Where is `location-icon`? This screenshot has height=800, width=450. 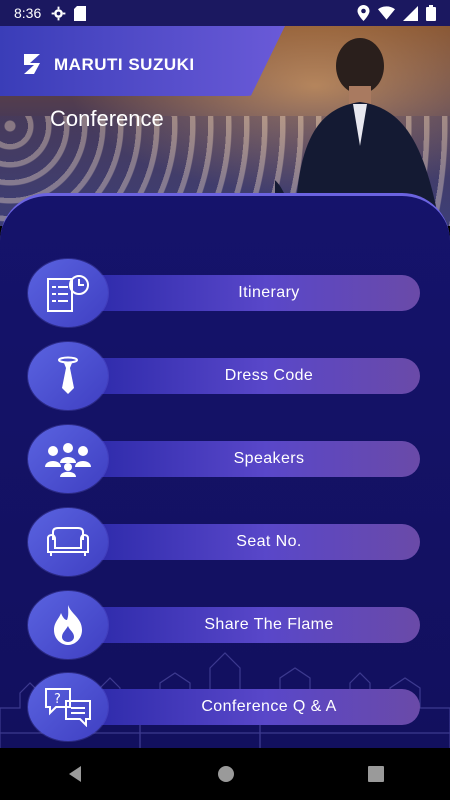
location-icon is located at coordinates (363, 13).